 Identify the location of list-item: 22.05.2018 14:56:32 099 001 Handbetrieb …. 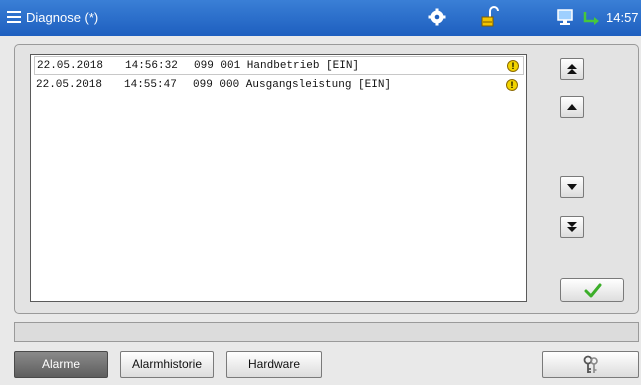
(279, 65).